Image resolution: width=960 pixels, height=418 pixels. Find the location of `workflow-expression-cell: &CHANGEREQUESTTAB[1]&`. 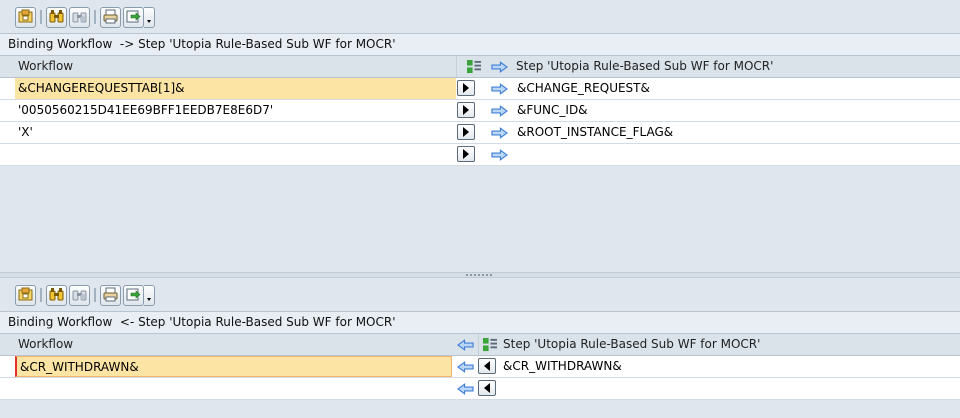

workflow-expression-cell: &CHANGEREQUESTTAB[1]& is located at coordinates (235, 88).